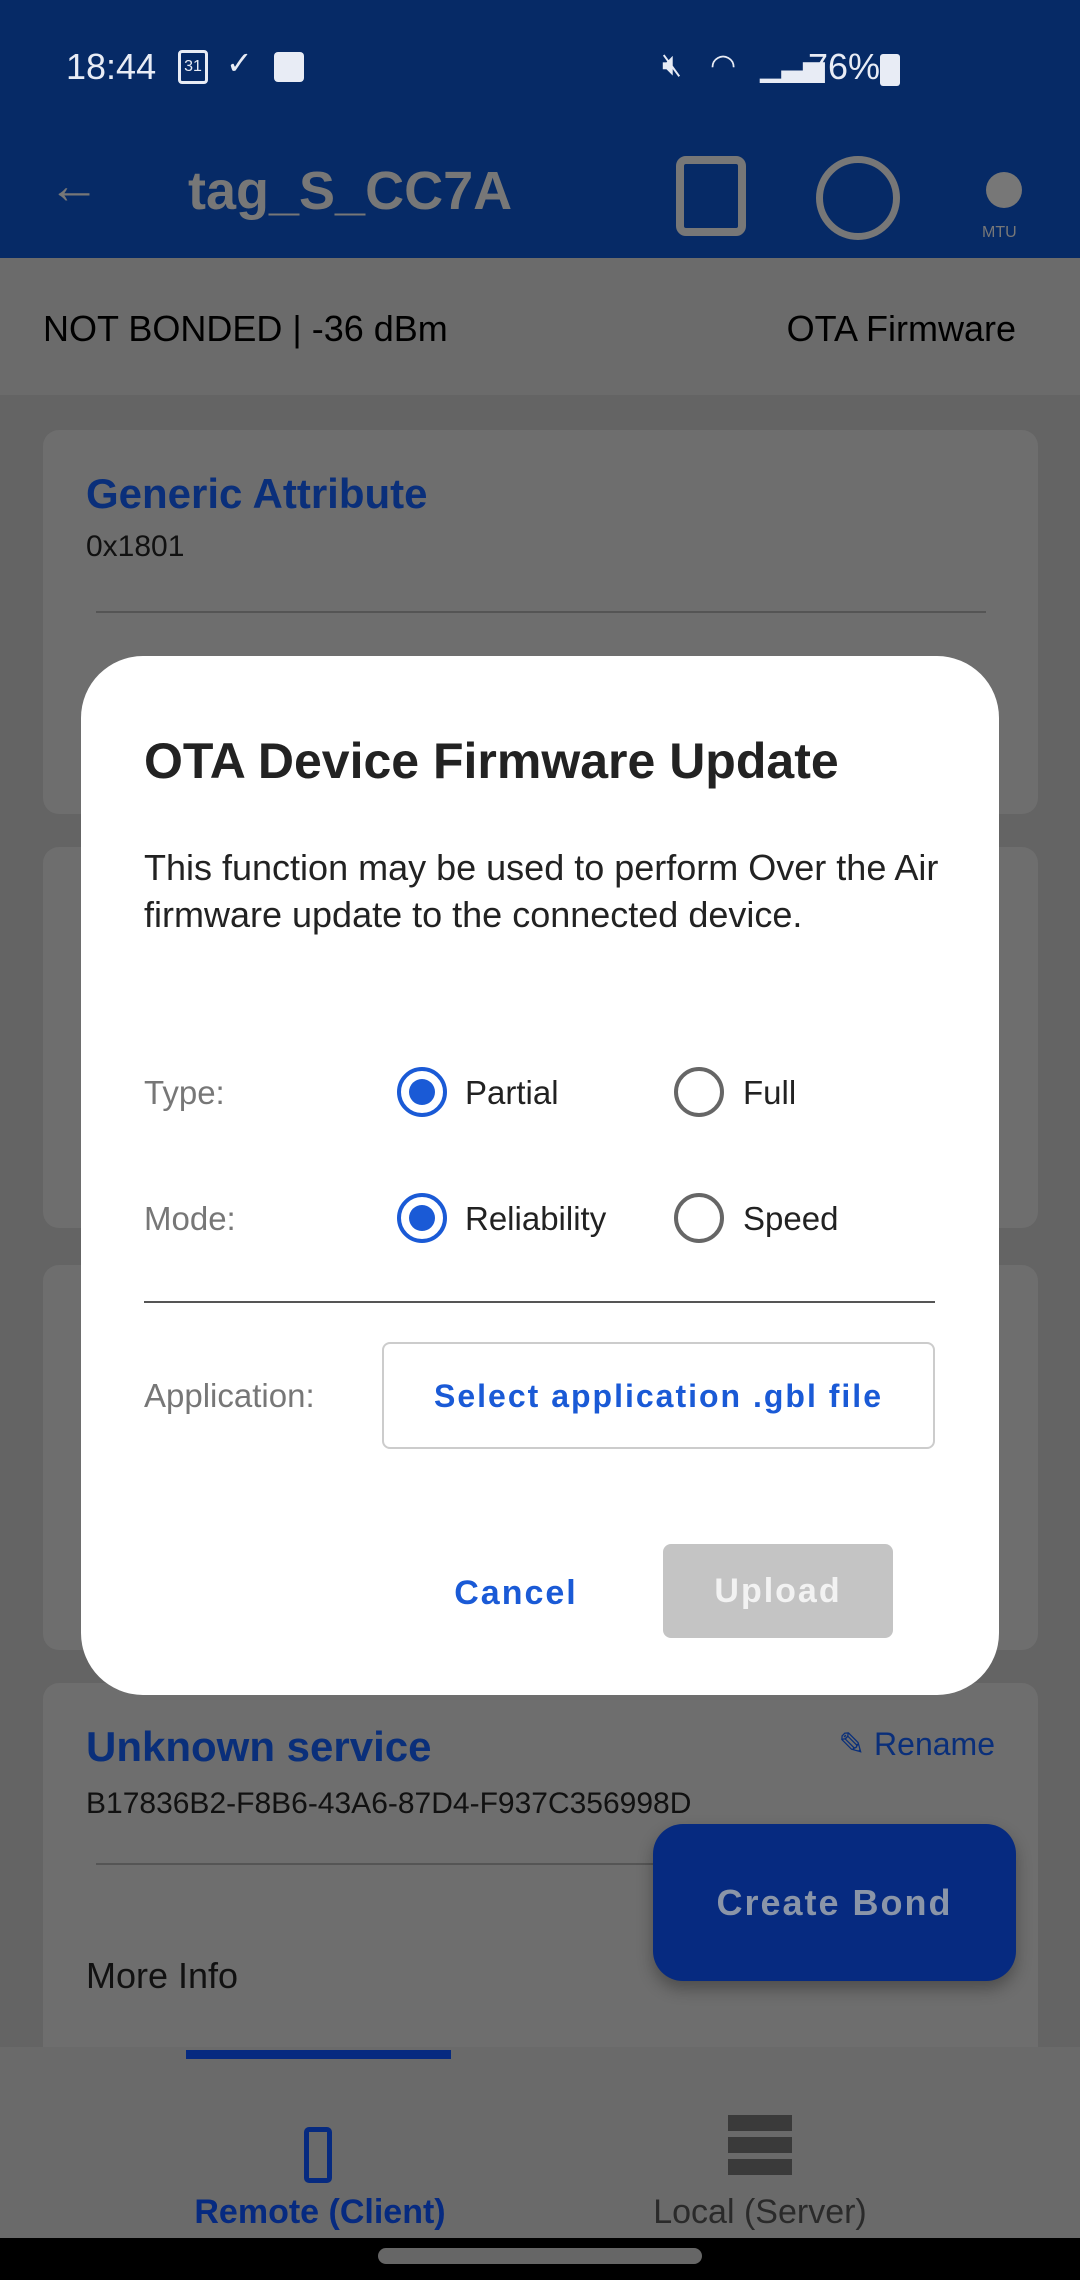 Image resolution: width=1080 pixels, height=2280 pixels. I want to click on tab-remote-client: Remote (Client), so click(320, 2154).